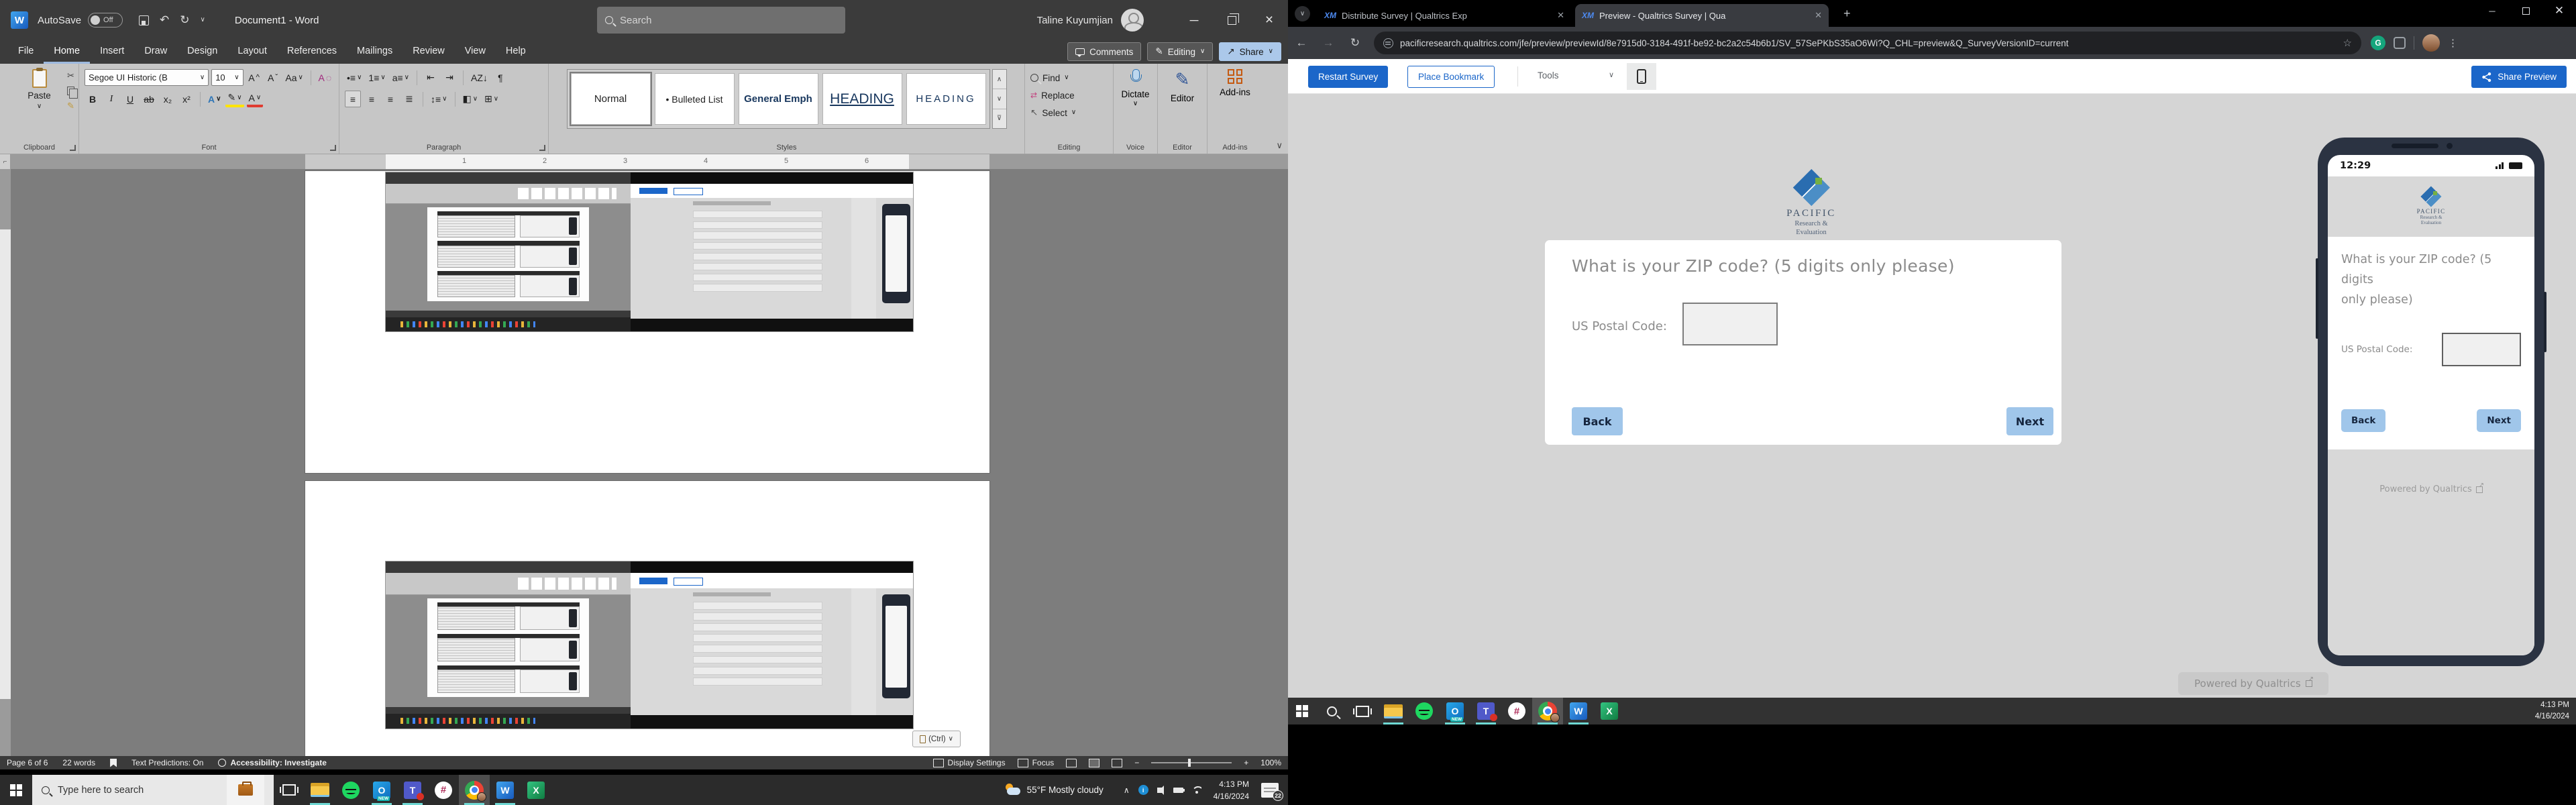 Image resolution: width=2576 pixels, height=805 pixels. Describe the element at coordinates (1388, 43) in the screenshot. I see `site-info-icon` at that location.